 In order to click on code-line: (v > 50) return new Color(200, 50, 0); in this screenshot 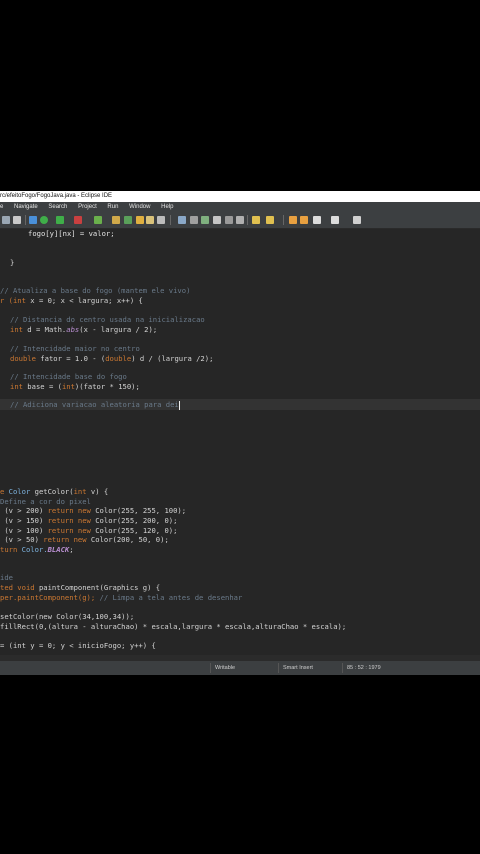, I will do `click(84, 539)`.